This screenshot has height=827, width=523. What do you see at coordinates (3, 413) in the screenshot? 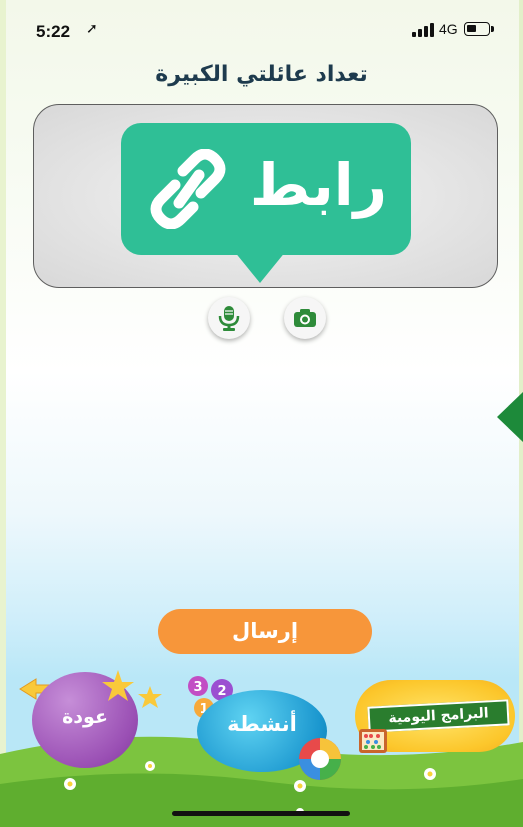
I see `left-edge-decoration` at bounding box center [3, 413].